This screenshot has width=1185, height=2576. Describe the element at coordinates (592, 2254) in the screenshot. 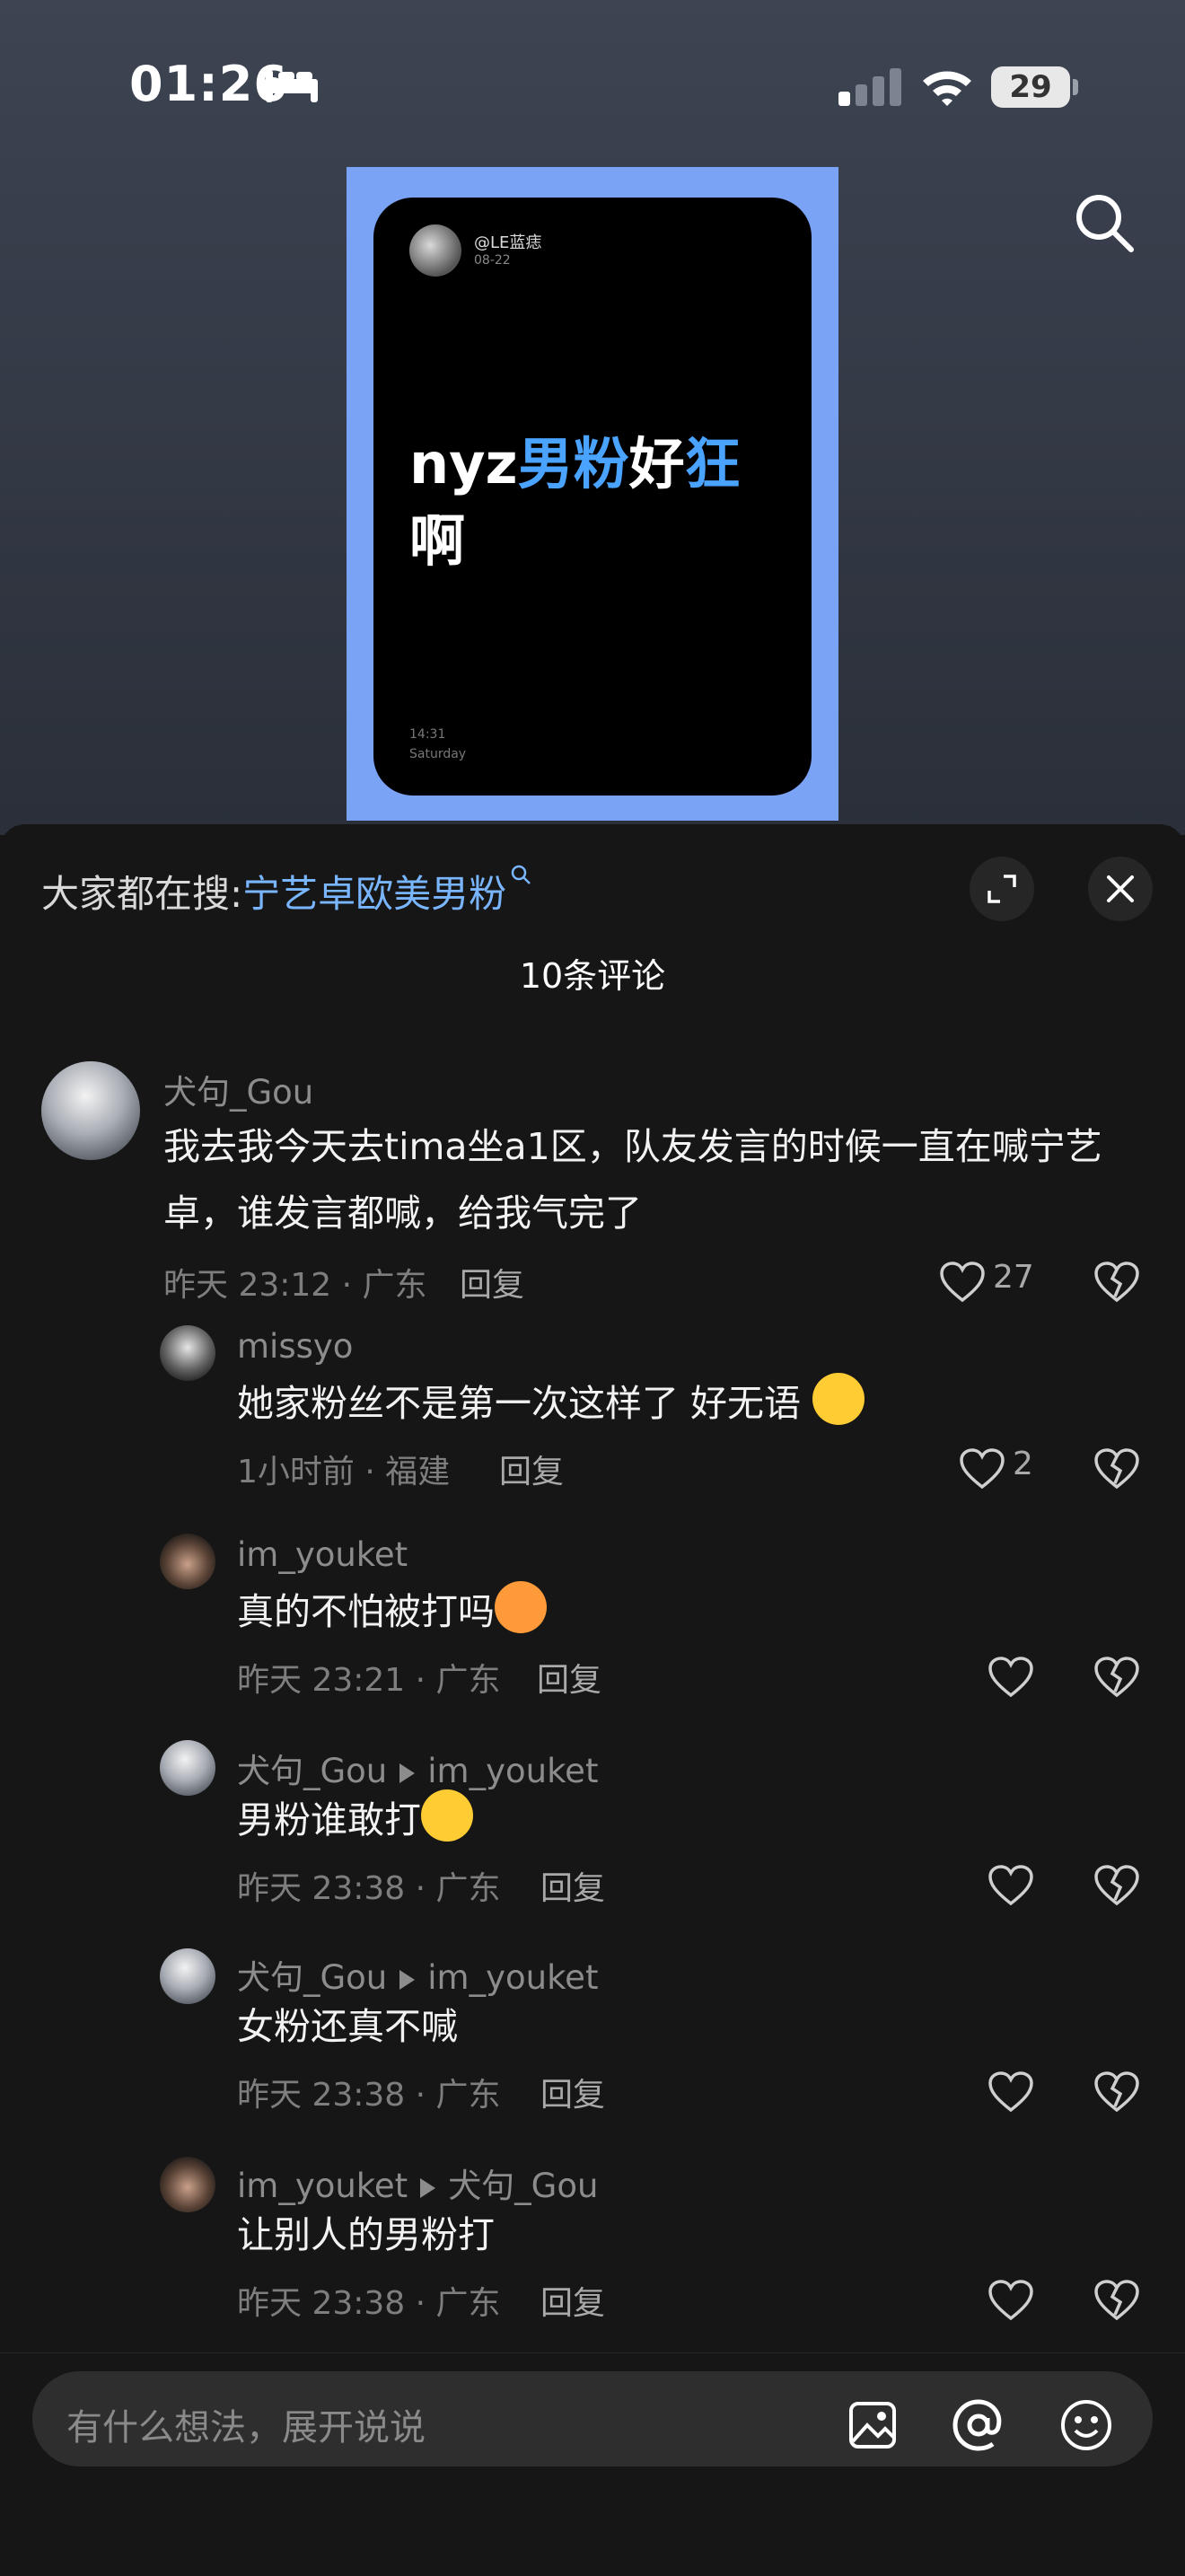

I see `comment: im_youket 犬句_Gou 让别人的男粉打 昨天 23:38 · 广东 回复` at that location.